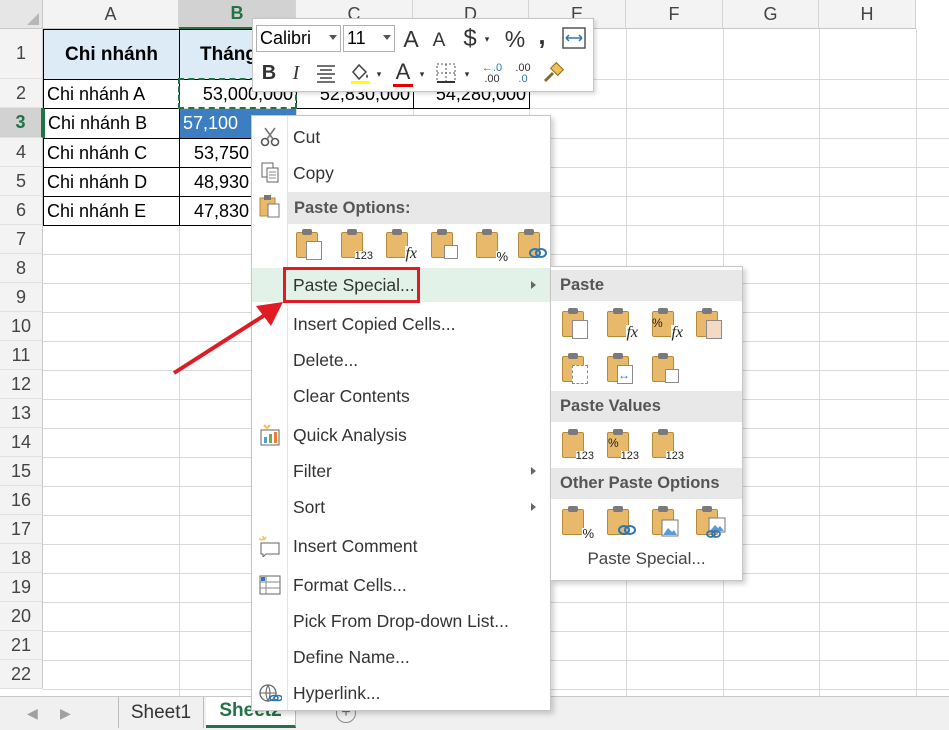 This screenshot has height=730, width=949. Describe the element at coordinates (711, 522) in the screenshot. I see `linked-picture-icon` at that location.